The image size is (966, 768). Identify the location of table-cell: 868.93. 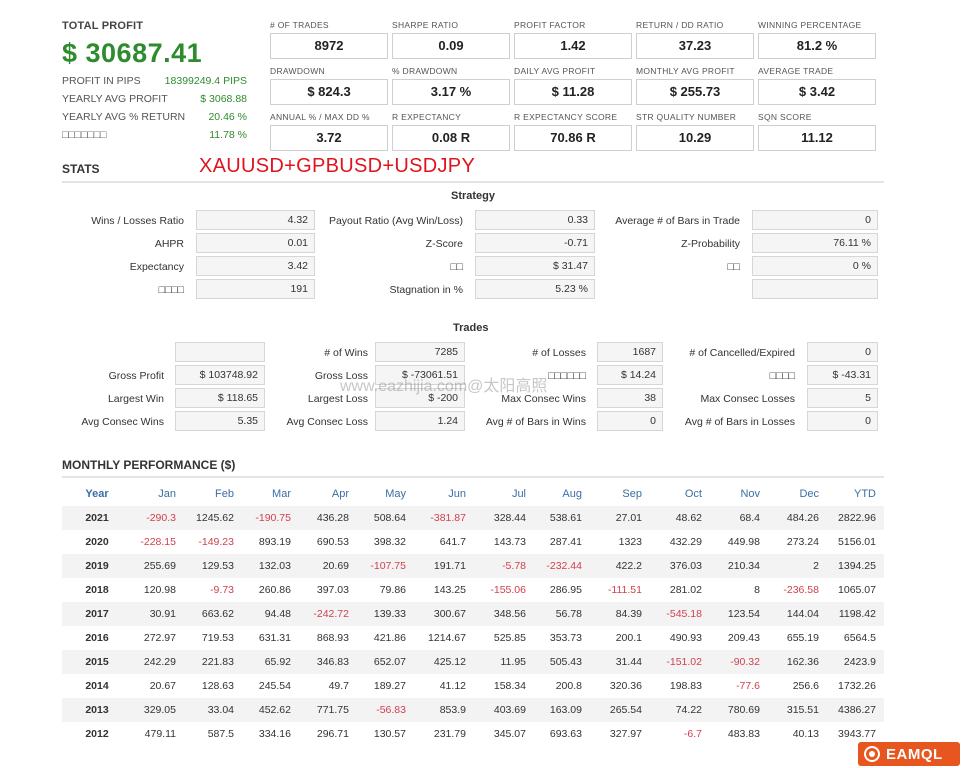
(332, 638).